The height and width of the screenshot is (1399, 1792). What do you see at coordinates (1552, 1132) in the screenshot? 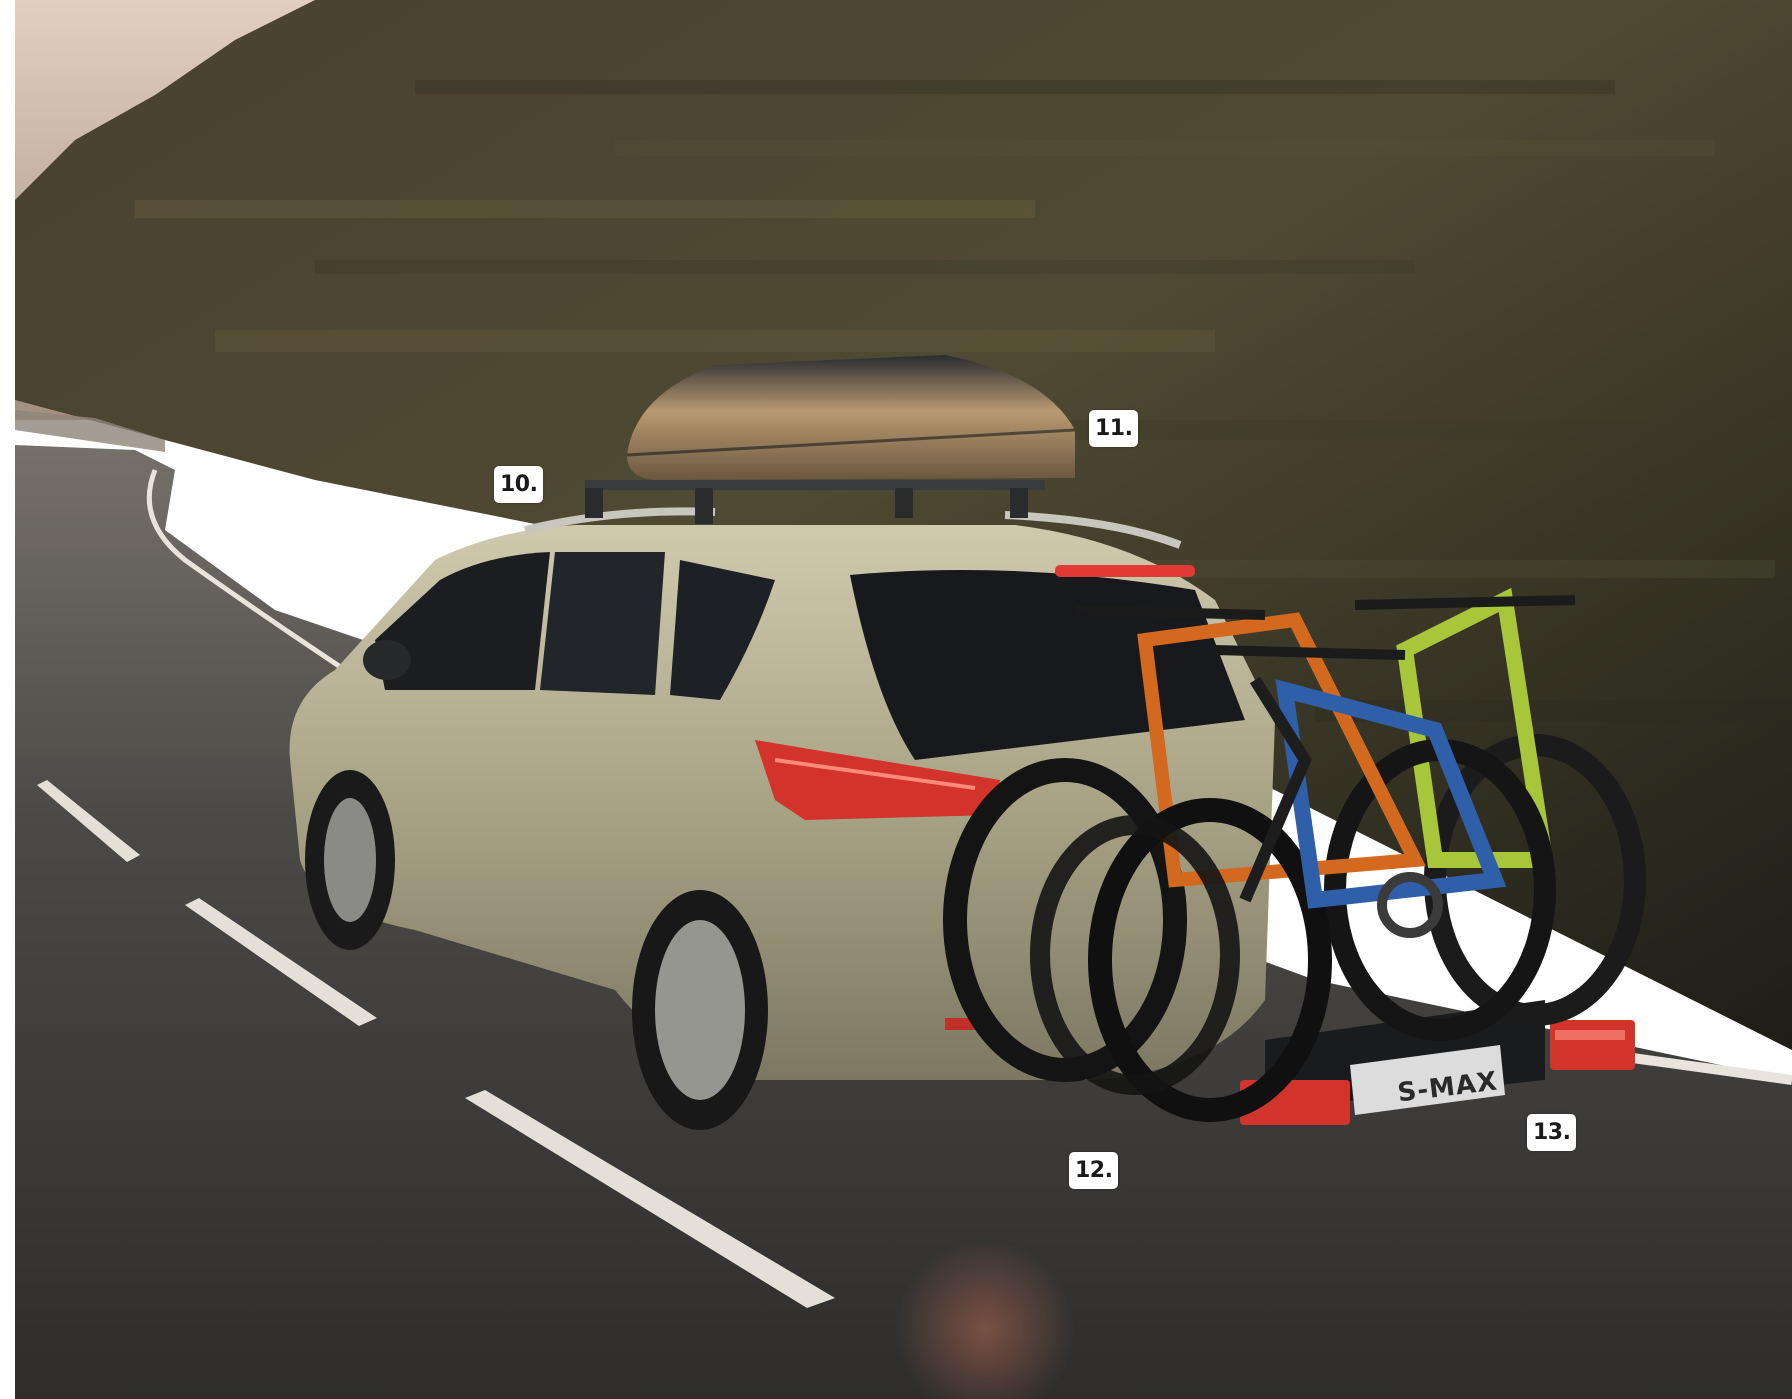
I see `callout-13: 13.` at bounding box center [1552, 1132].